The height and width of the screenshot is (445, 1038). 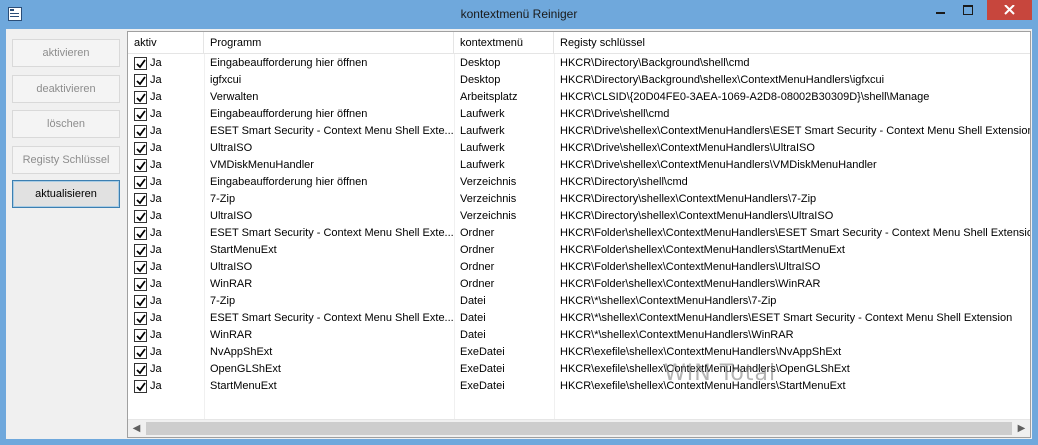 I want to click on scroll-left-arrow-icon: ◀, so click(x=136, y=428).